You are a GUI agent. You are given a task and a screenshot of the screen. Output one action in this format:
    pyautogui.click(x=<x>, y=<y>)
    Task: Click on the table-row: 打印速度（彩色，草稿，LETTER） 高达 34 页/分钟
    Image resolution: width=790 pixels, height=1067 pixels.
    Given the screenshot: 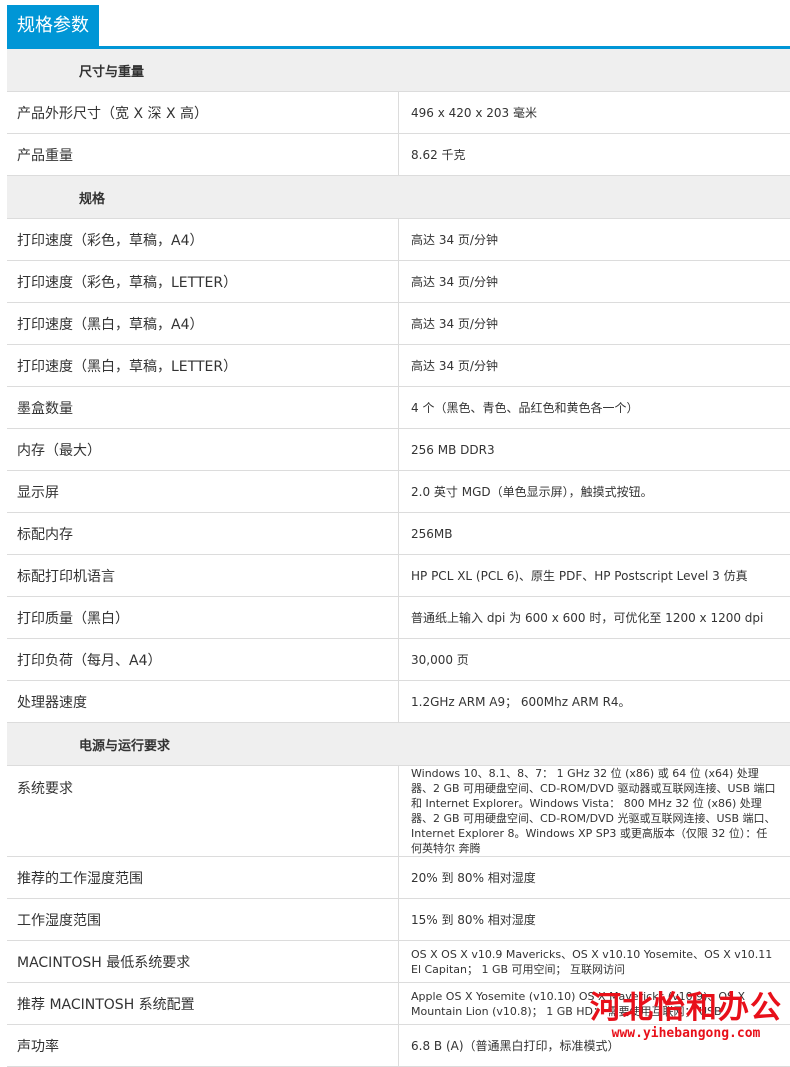 What is the action you would take?
    pyautogui.click(x=398, y=282)
    